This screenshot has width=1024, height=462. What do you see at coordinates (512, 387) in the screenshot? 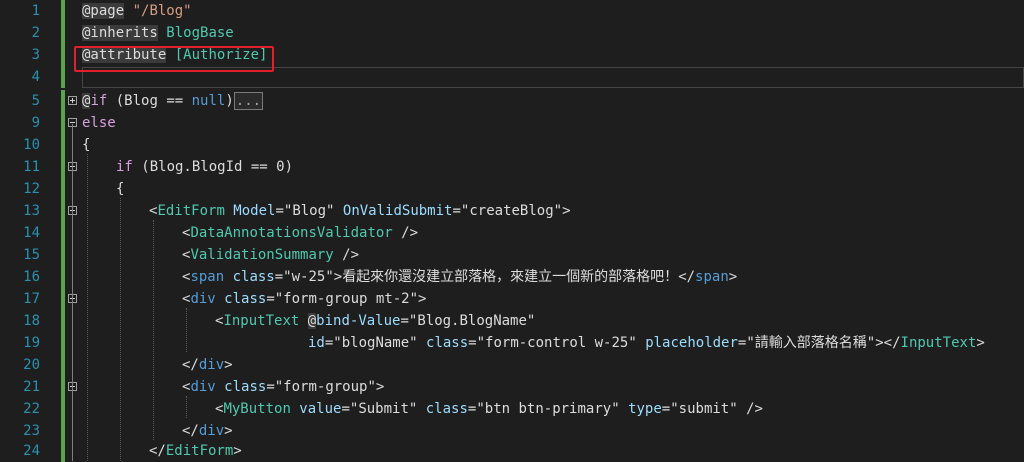
I see `code-line-21: 21 <div class="form-group">` at bounding box center [512, 387].